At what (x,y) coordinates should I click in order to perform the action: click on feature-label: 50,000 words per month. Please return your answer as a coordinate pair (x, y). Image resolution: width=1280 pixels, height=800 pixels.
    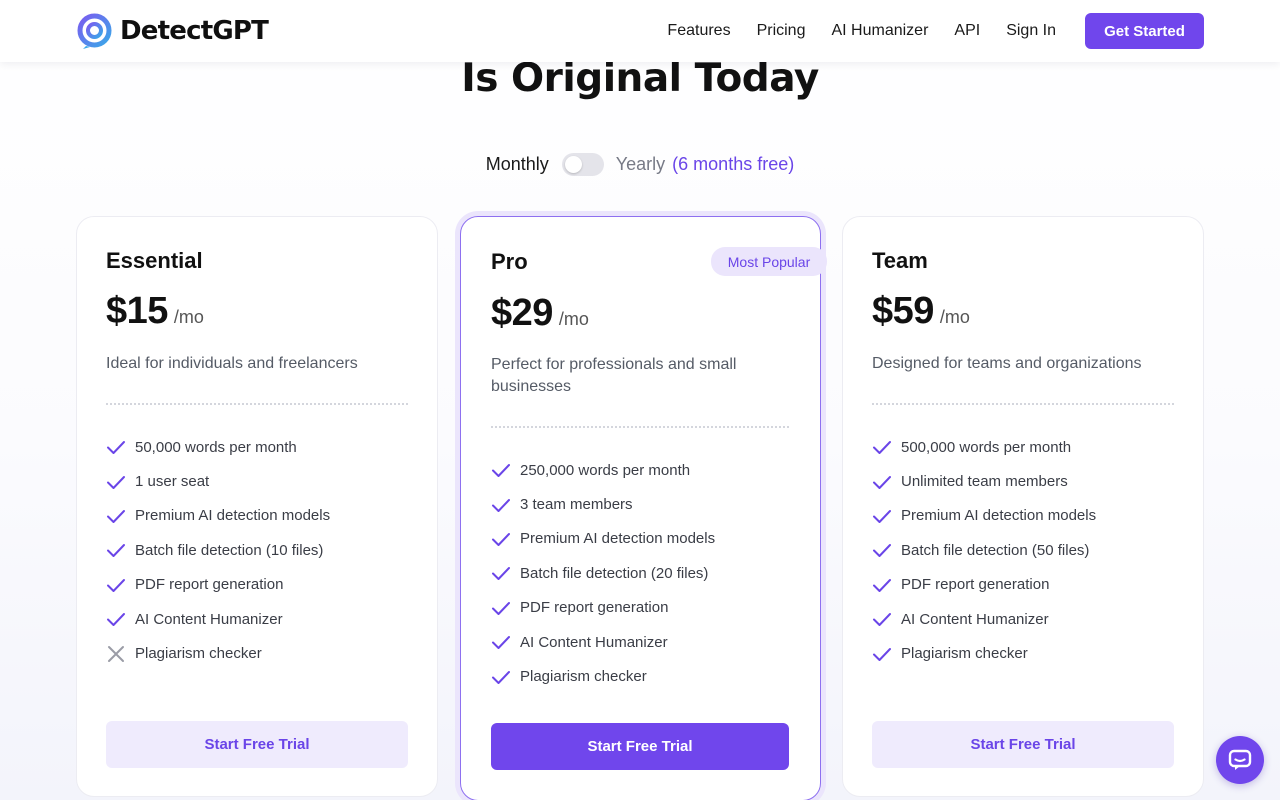
    Looking at the image, I should click on (216, 447).